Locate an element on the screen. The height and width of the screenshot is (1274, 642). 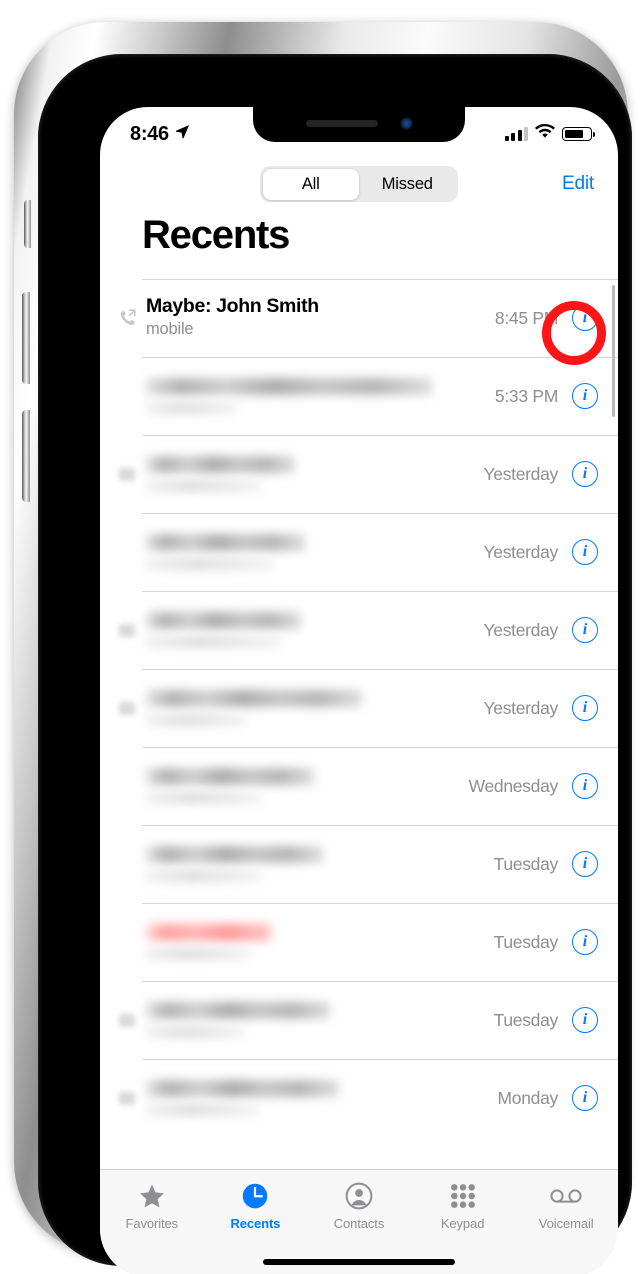
front-camera-icon is located at coordinates (406, 123).